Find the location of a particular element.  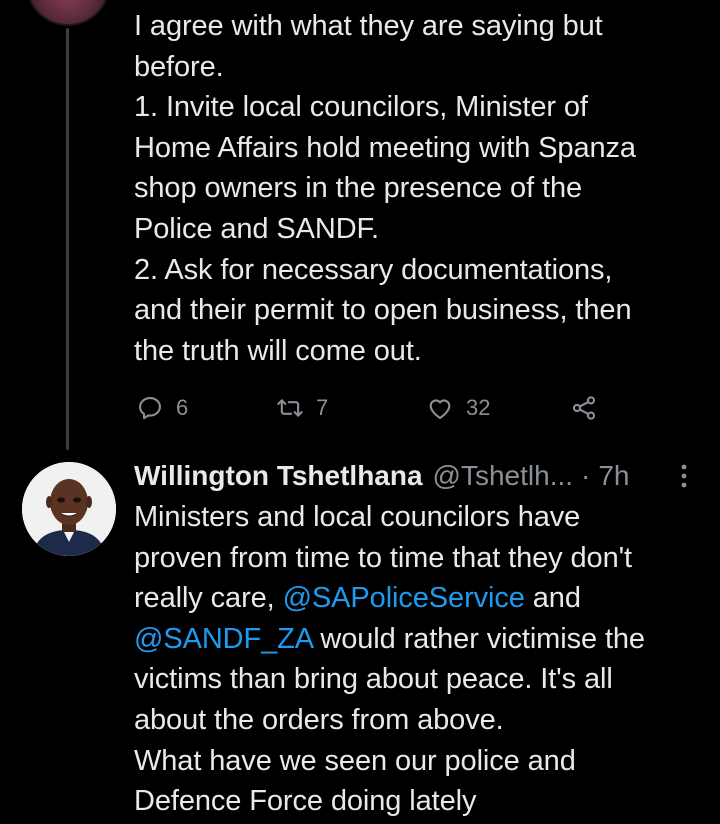

like-count: 32 is located at coordinates (478, 407).